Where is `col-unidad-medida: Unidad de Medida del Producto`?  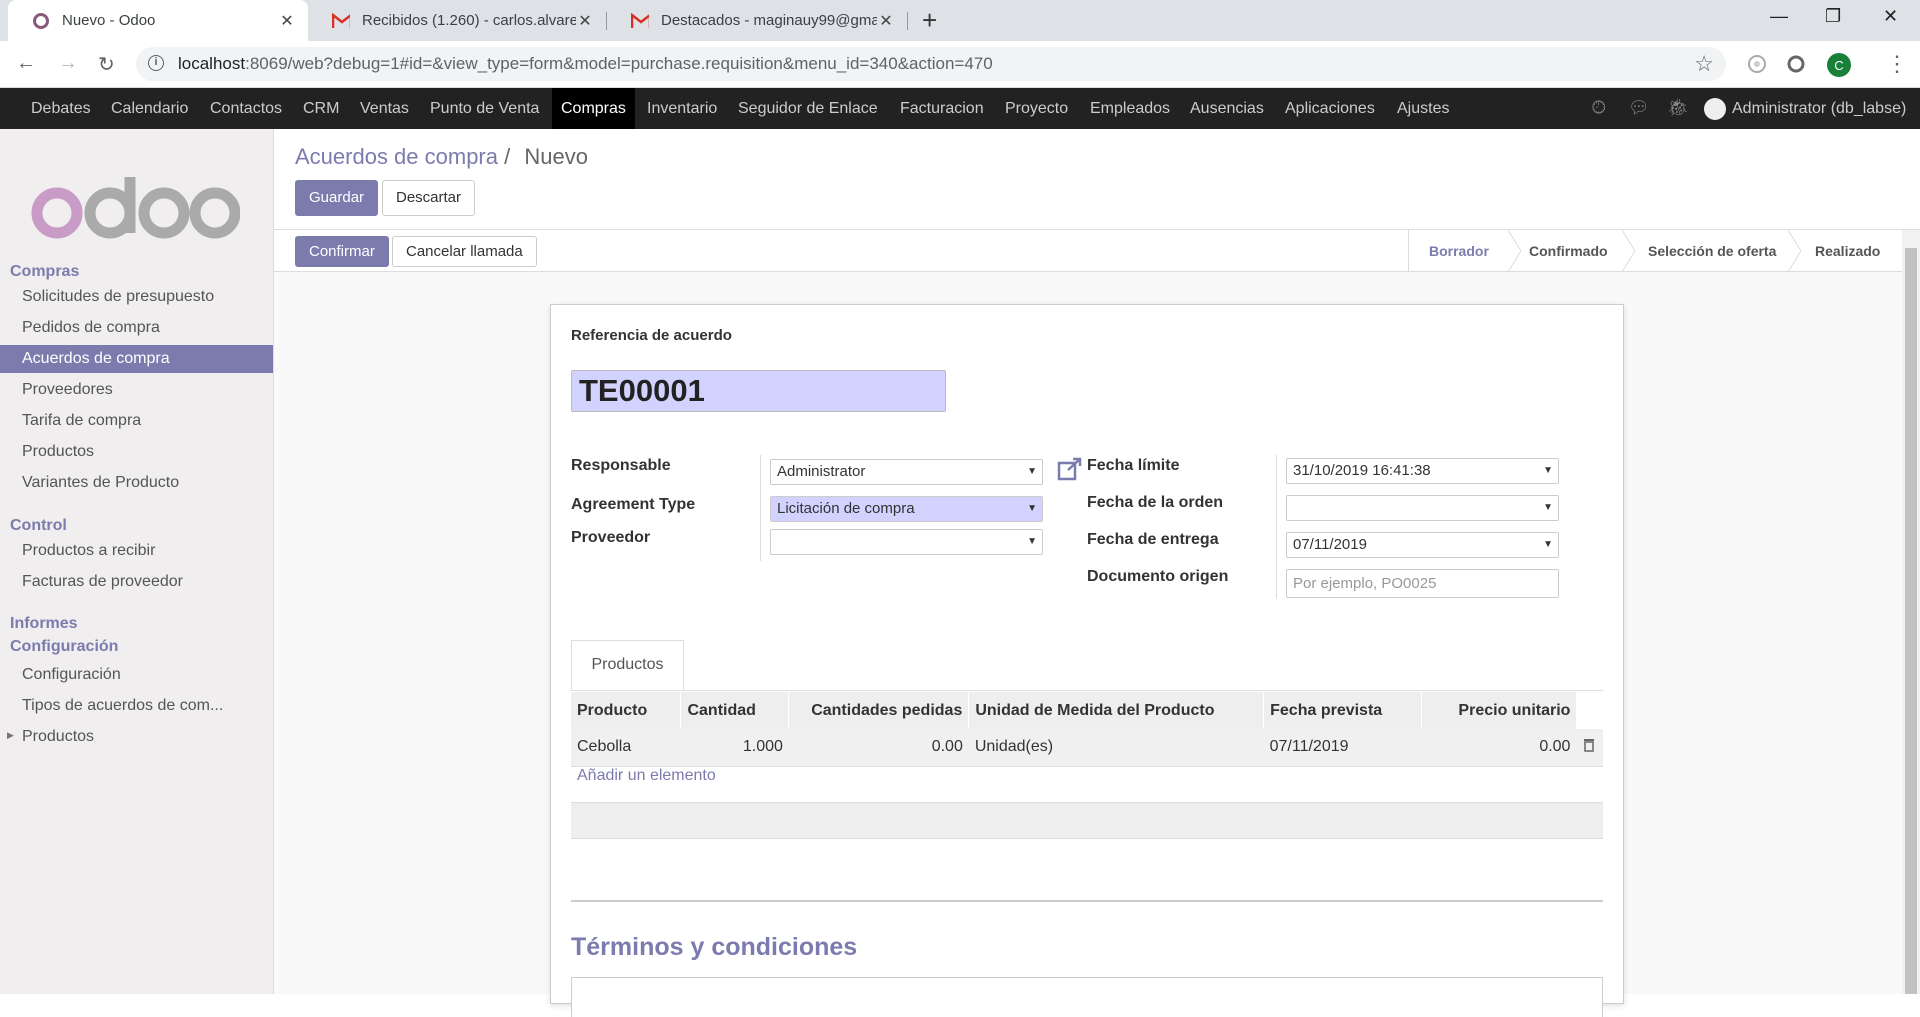 col-unidad-medida: Unidad de Medida del Producto is located at coordinates (1116, 710).